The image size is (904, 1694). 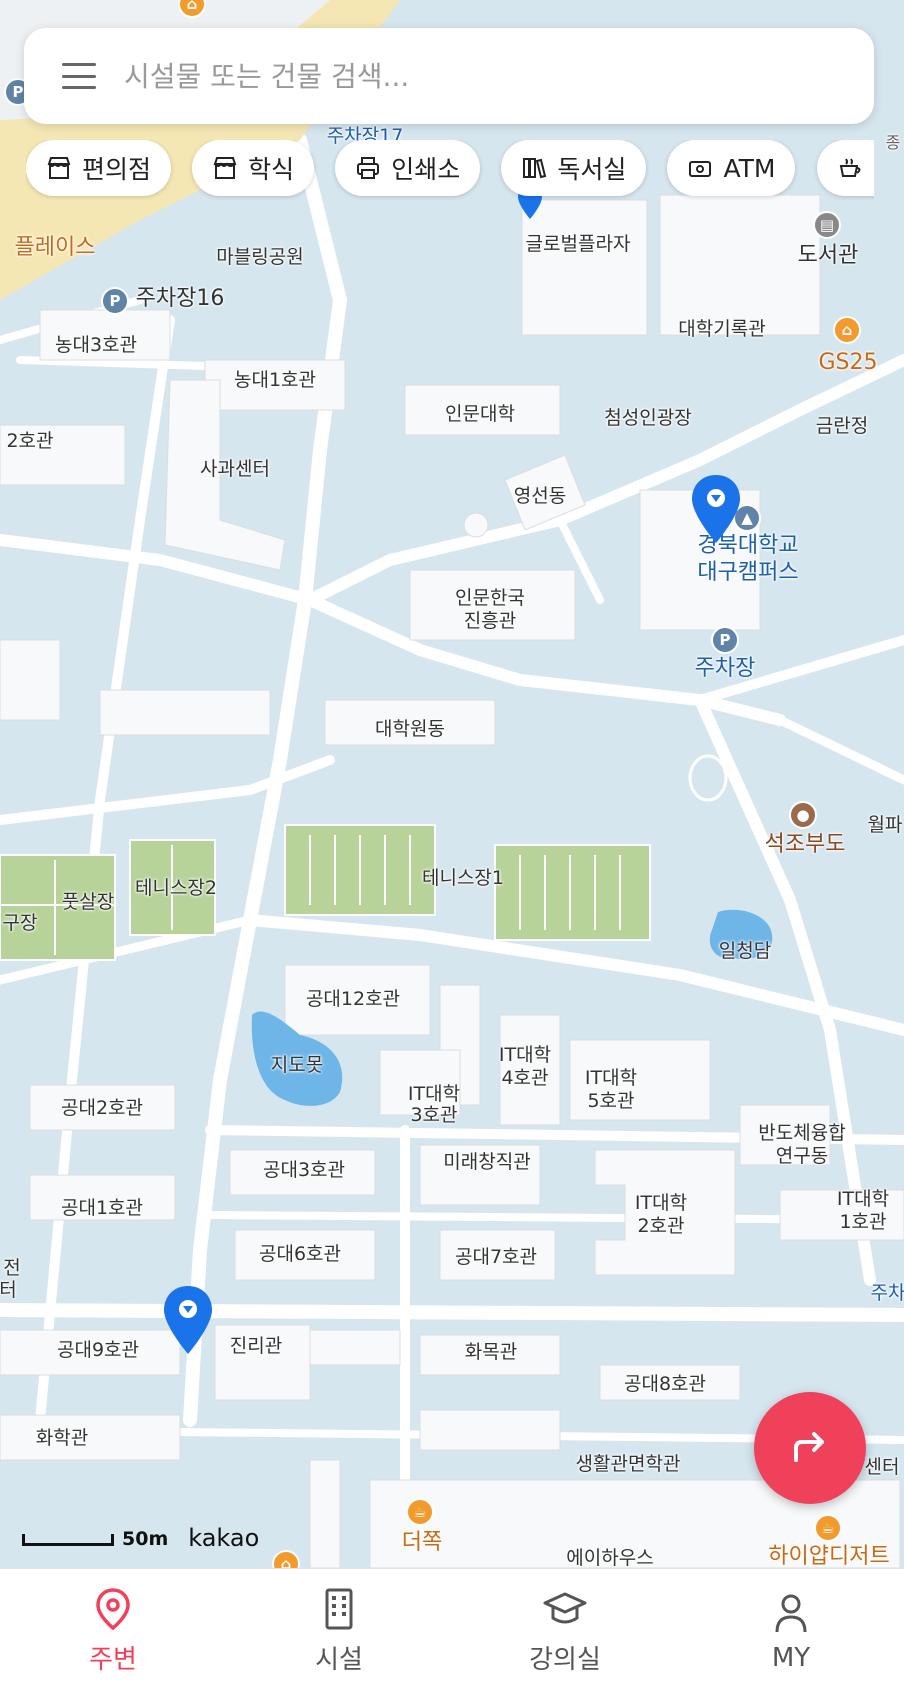 I want to click on map-label: 도서관, so click(x=828, y=255).